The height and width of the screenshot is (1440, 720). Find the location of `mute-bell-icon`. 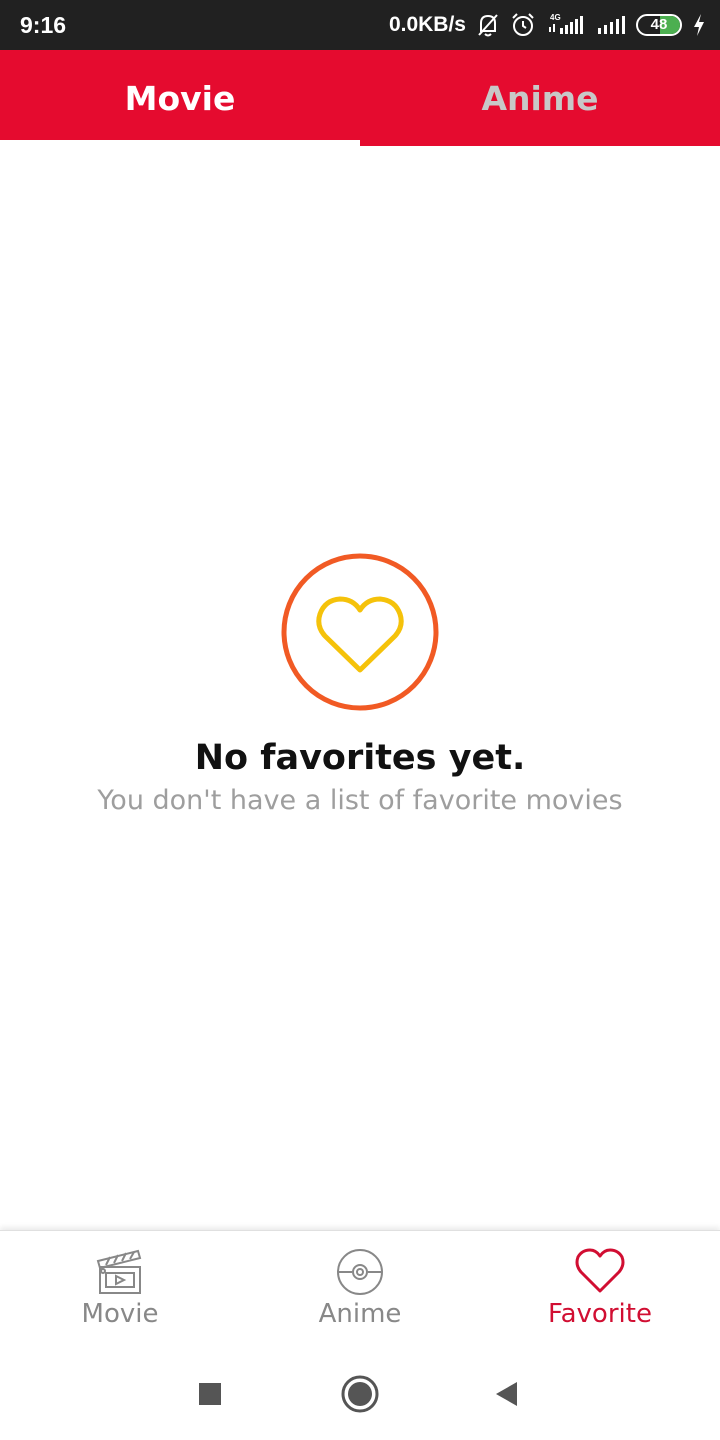

mute-bell-icon is located at coordinates (488, 25).